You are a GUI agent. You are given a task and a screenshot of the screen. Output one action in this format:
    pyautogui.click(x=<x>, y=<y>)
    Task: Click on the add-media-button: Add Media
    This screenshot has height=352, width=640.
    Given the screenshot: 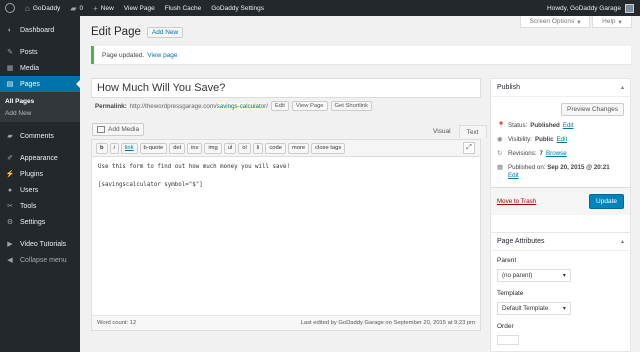 What is the action you would take?
    pyautogui.click(x=118, y=129)
    